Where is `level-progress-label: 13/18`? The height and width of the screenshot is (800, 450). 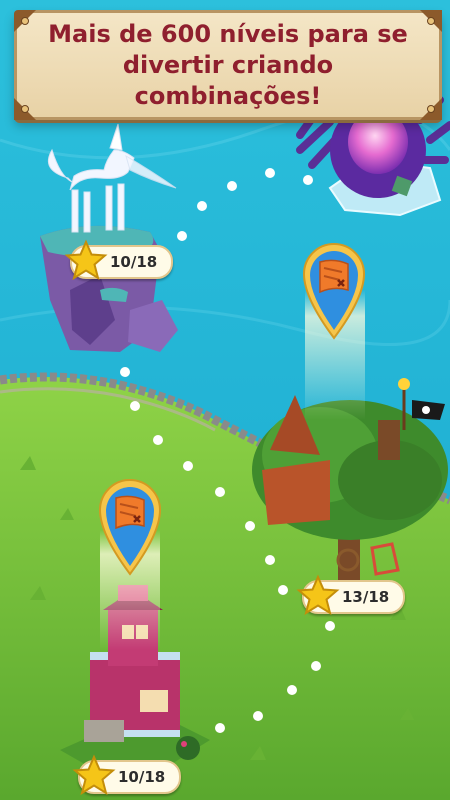
level-progress-label: 13/18 is located at coordinates (366, 597).